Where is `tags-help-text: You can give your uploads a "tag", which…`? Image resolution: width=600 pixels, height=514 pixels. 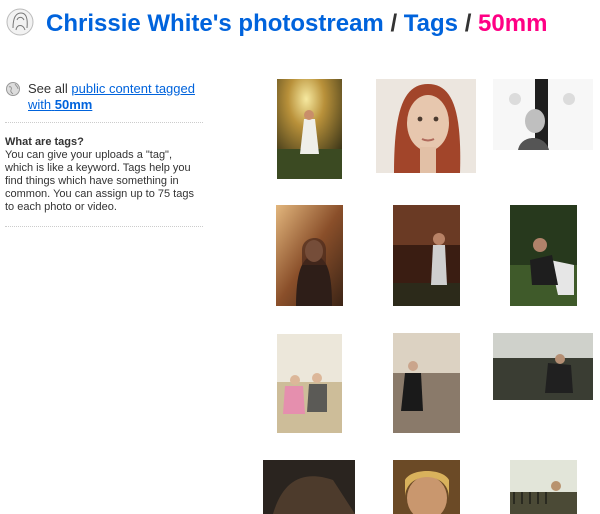
tags-help-text: You can give your uploads a "tag", which… is located at coordinates (99, 181).